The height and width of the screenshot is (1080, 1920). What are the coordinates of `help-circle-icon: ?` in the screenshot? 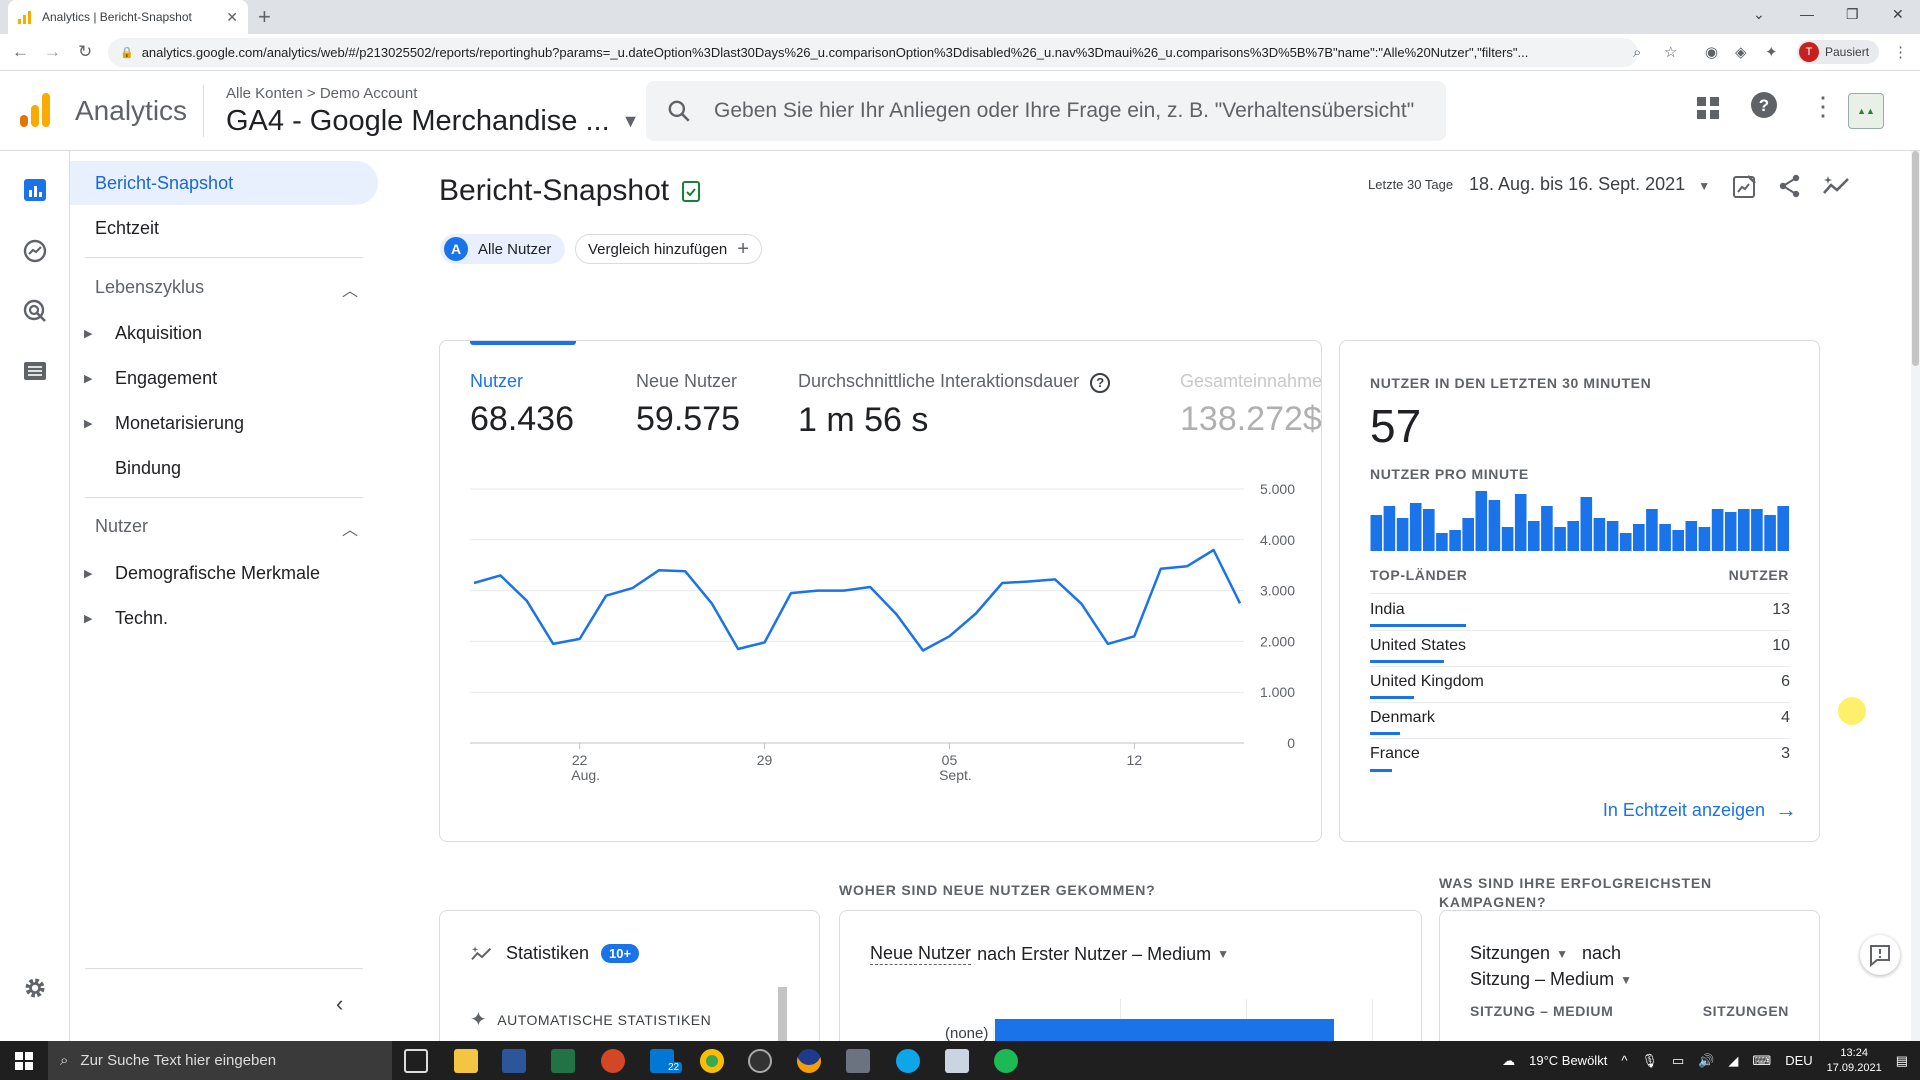 It's located at (1100, 383).